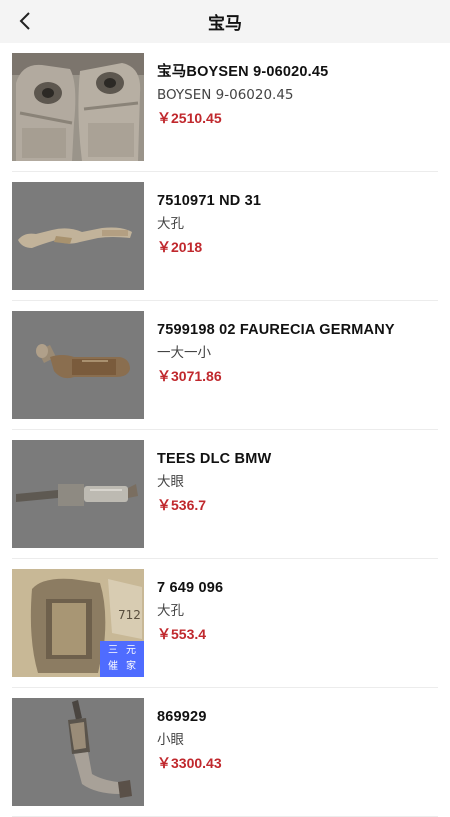 The height and width of the screenshot is (817, 450). Describe the element at coordinates (189, 763) in the screenshot. I see `item-price: ￥3300.43` at that location.